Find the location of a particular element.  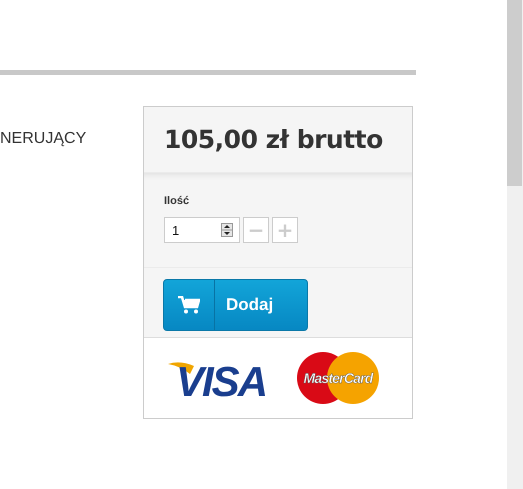

spinner-icon is located at coordinates (227, 230).